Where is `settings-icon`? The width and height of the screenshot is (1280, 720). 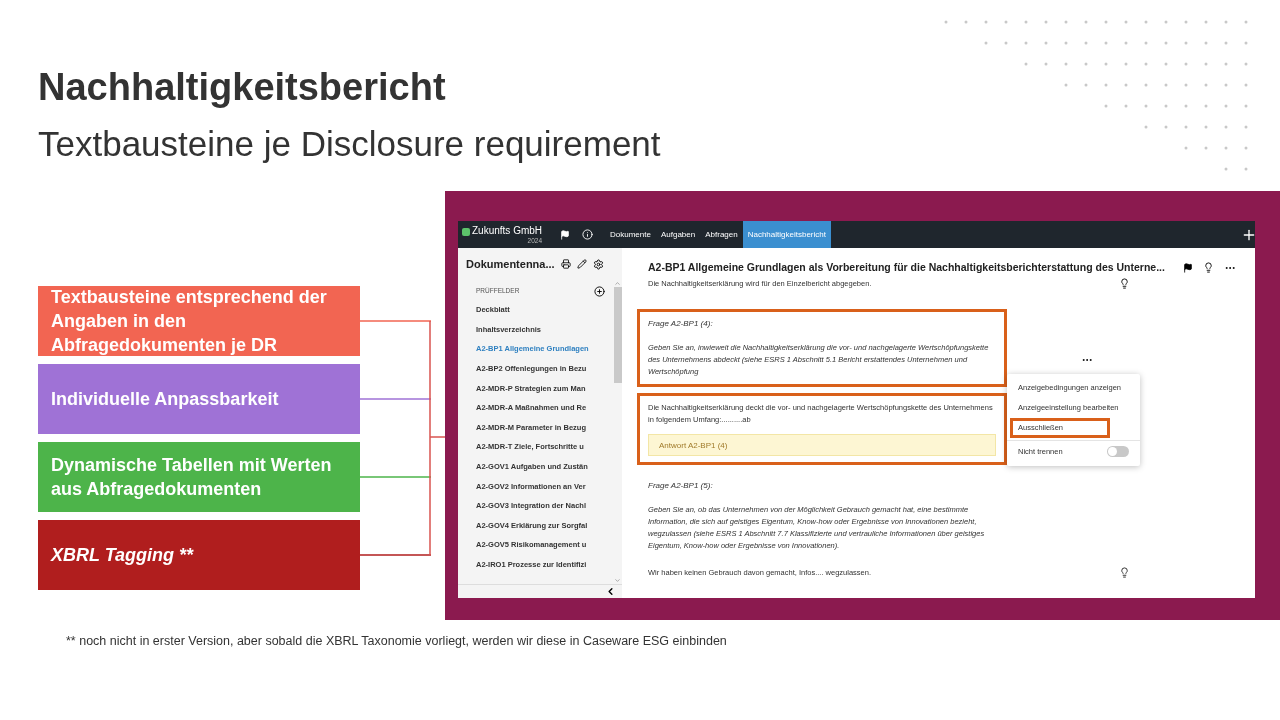 settings-icon is located at coordinates (598, 264).